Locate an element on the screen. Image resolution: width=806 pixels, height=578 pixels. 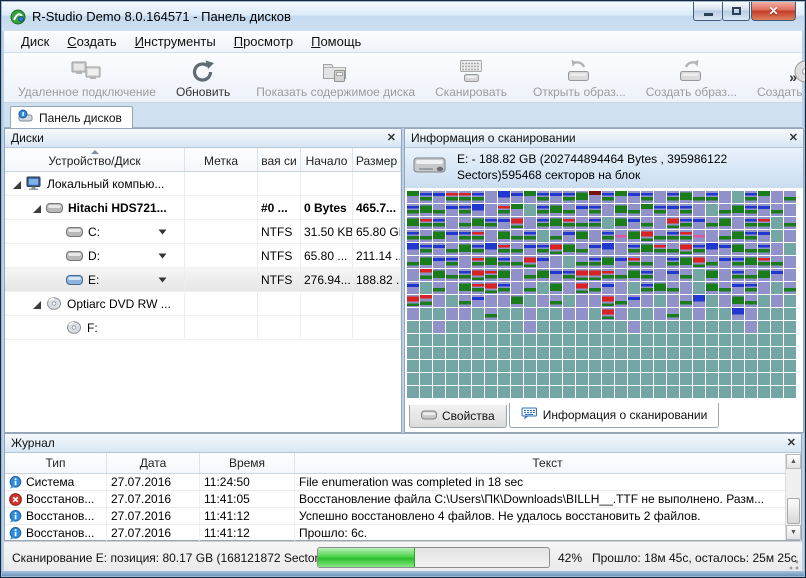
log-scrollbar: ▲ ▼ is located at coordinates (793, 497).